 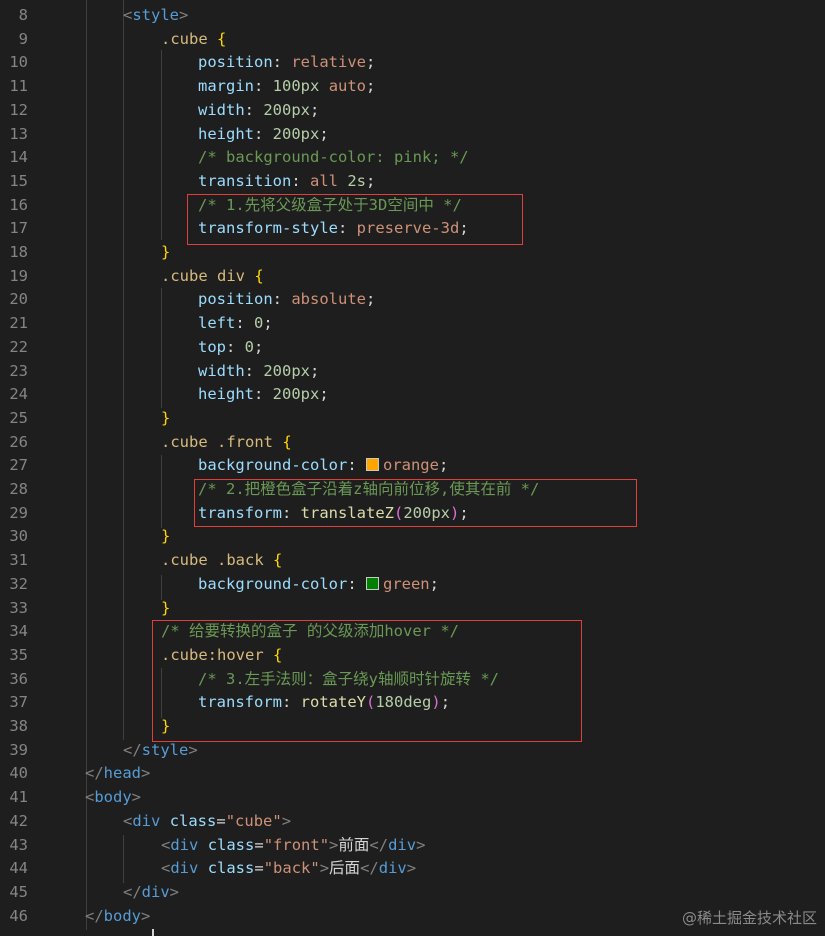 What do you see at coordinates (18, 915) in the screenshot?
I see `line-number: 46` at bounding box center [18, 915].